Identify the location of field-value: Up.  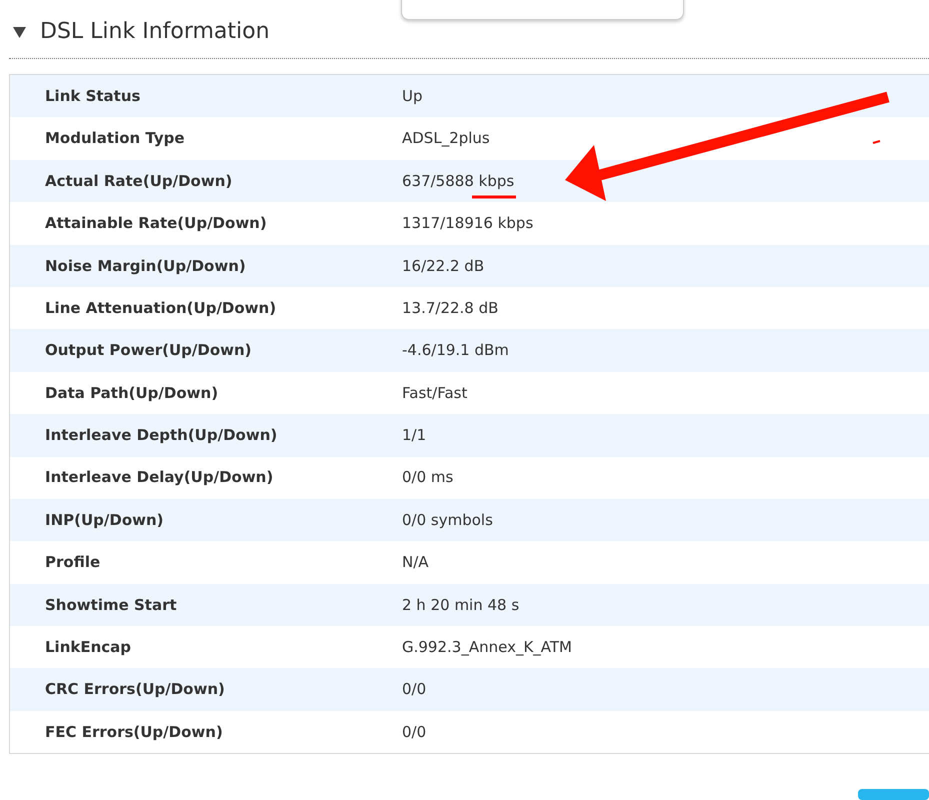
(412, 96).